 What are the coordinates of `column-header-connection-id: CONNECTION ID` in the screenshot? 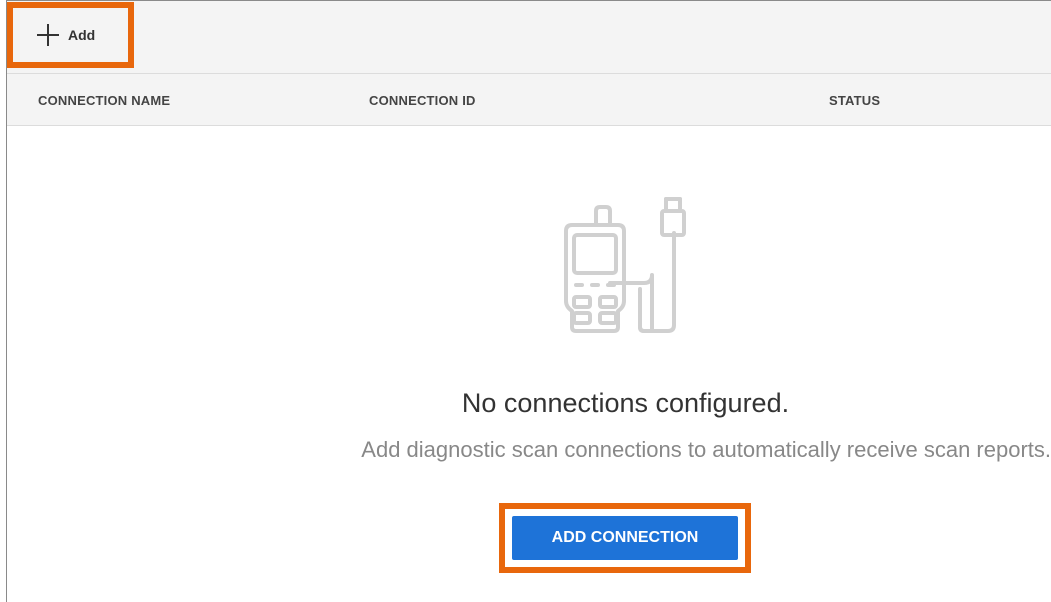 It's located at (422, 100).